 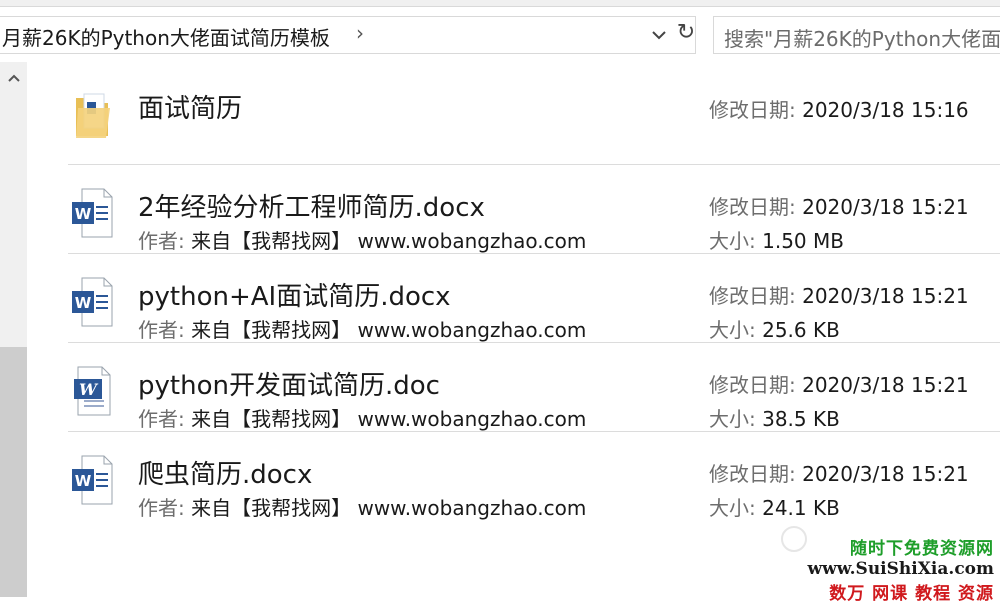 I want to click on chevron-down-icon, so click(x=659, y=35).